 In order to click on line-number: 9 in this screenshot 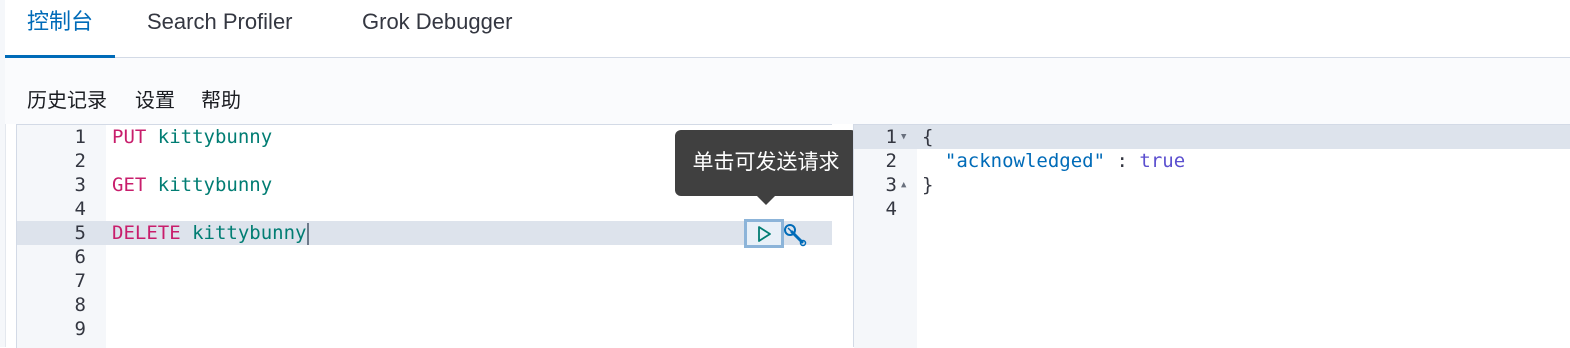, I will do `click(80, 329)`.